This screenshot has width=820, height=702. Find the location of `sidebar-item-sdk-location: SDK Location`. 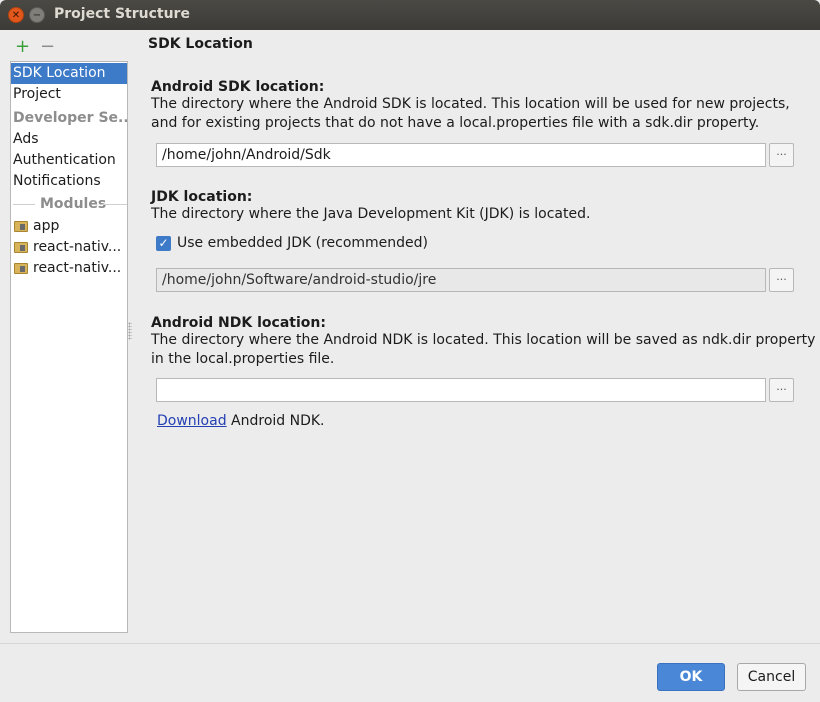

sidebar-item-sdk-location: SDK Location is located at coordinates (69, 73).